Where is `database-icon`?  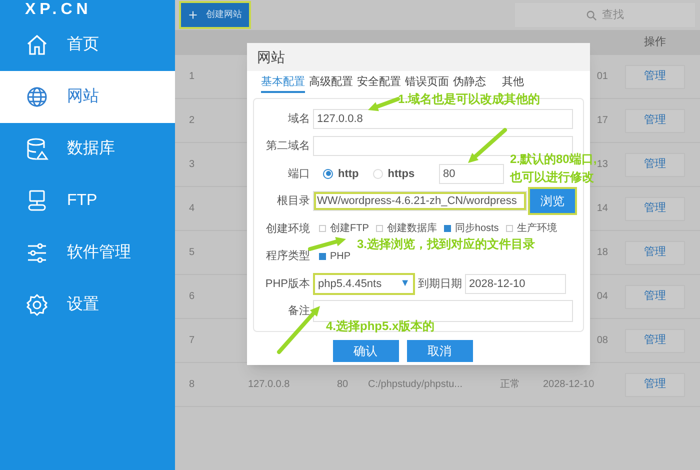 database-icon is located at coordinates (37, 149).